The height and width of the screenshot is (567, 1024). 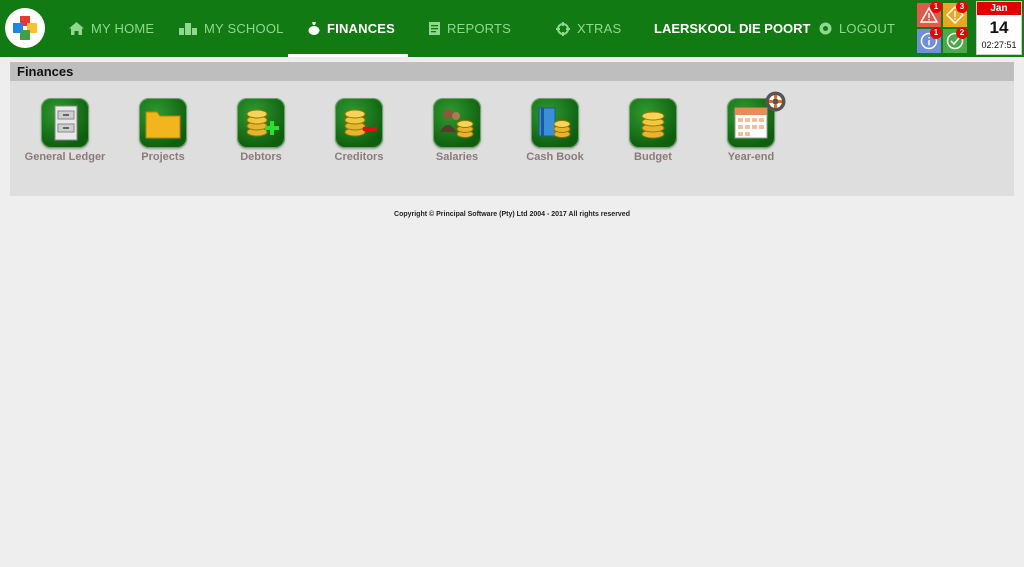 I want to click on nav-my-home: MY HOME, so click(x=111, y=28).